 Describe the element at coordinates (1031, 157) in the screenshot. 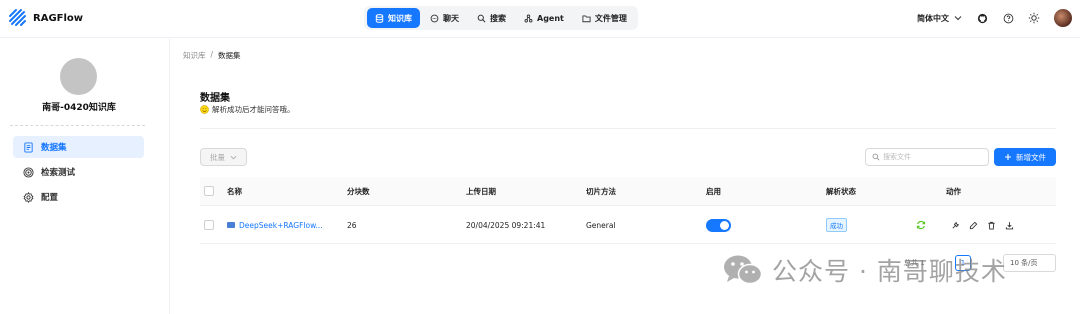

I see `add-file-label: 新增文件` at that location.